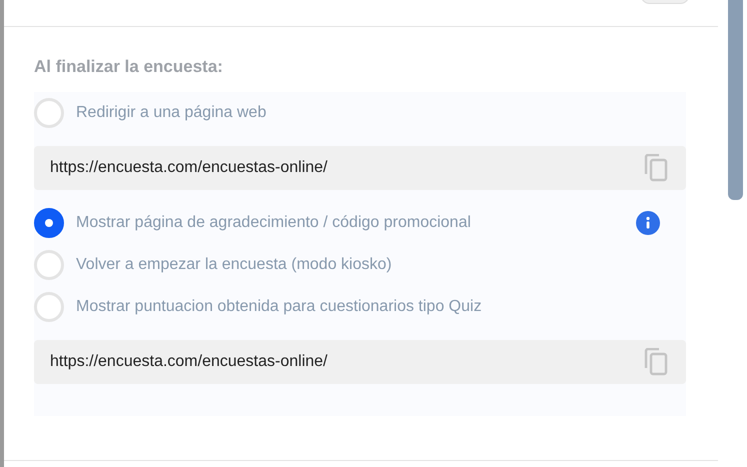  What do you see at coordinates (279, 307) in the screenshot?
I see `option-label: Mostrar puntuacion obtenida para cuestionarios tipo Quiz` at bounding box center [279, 307].